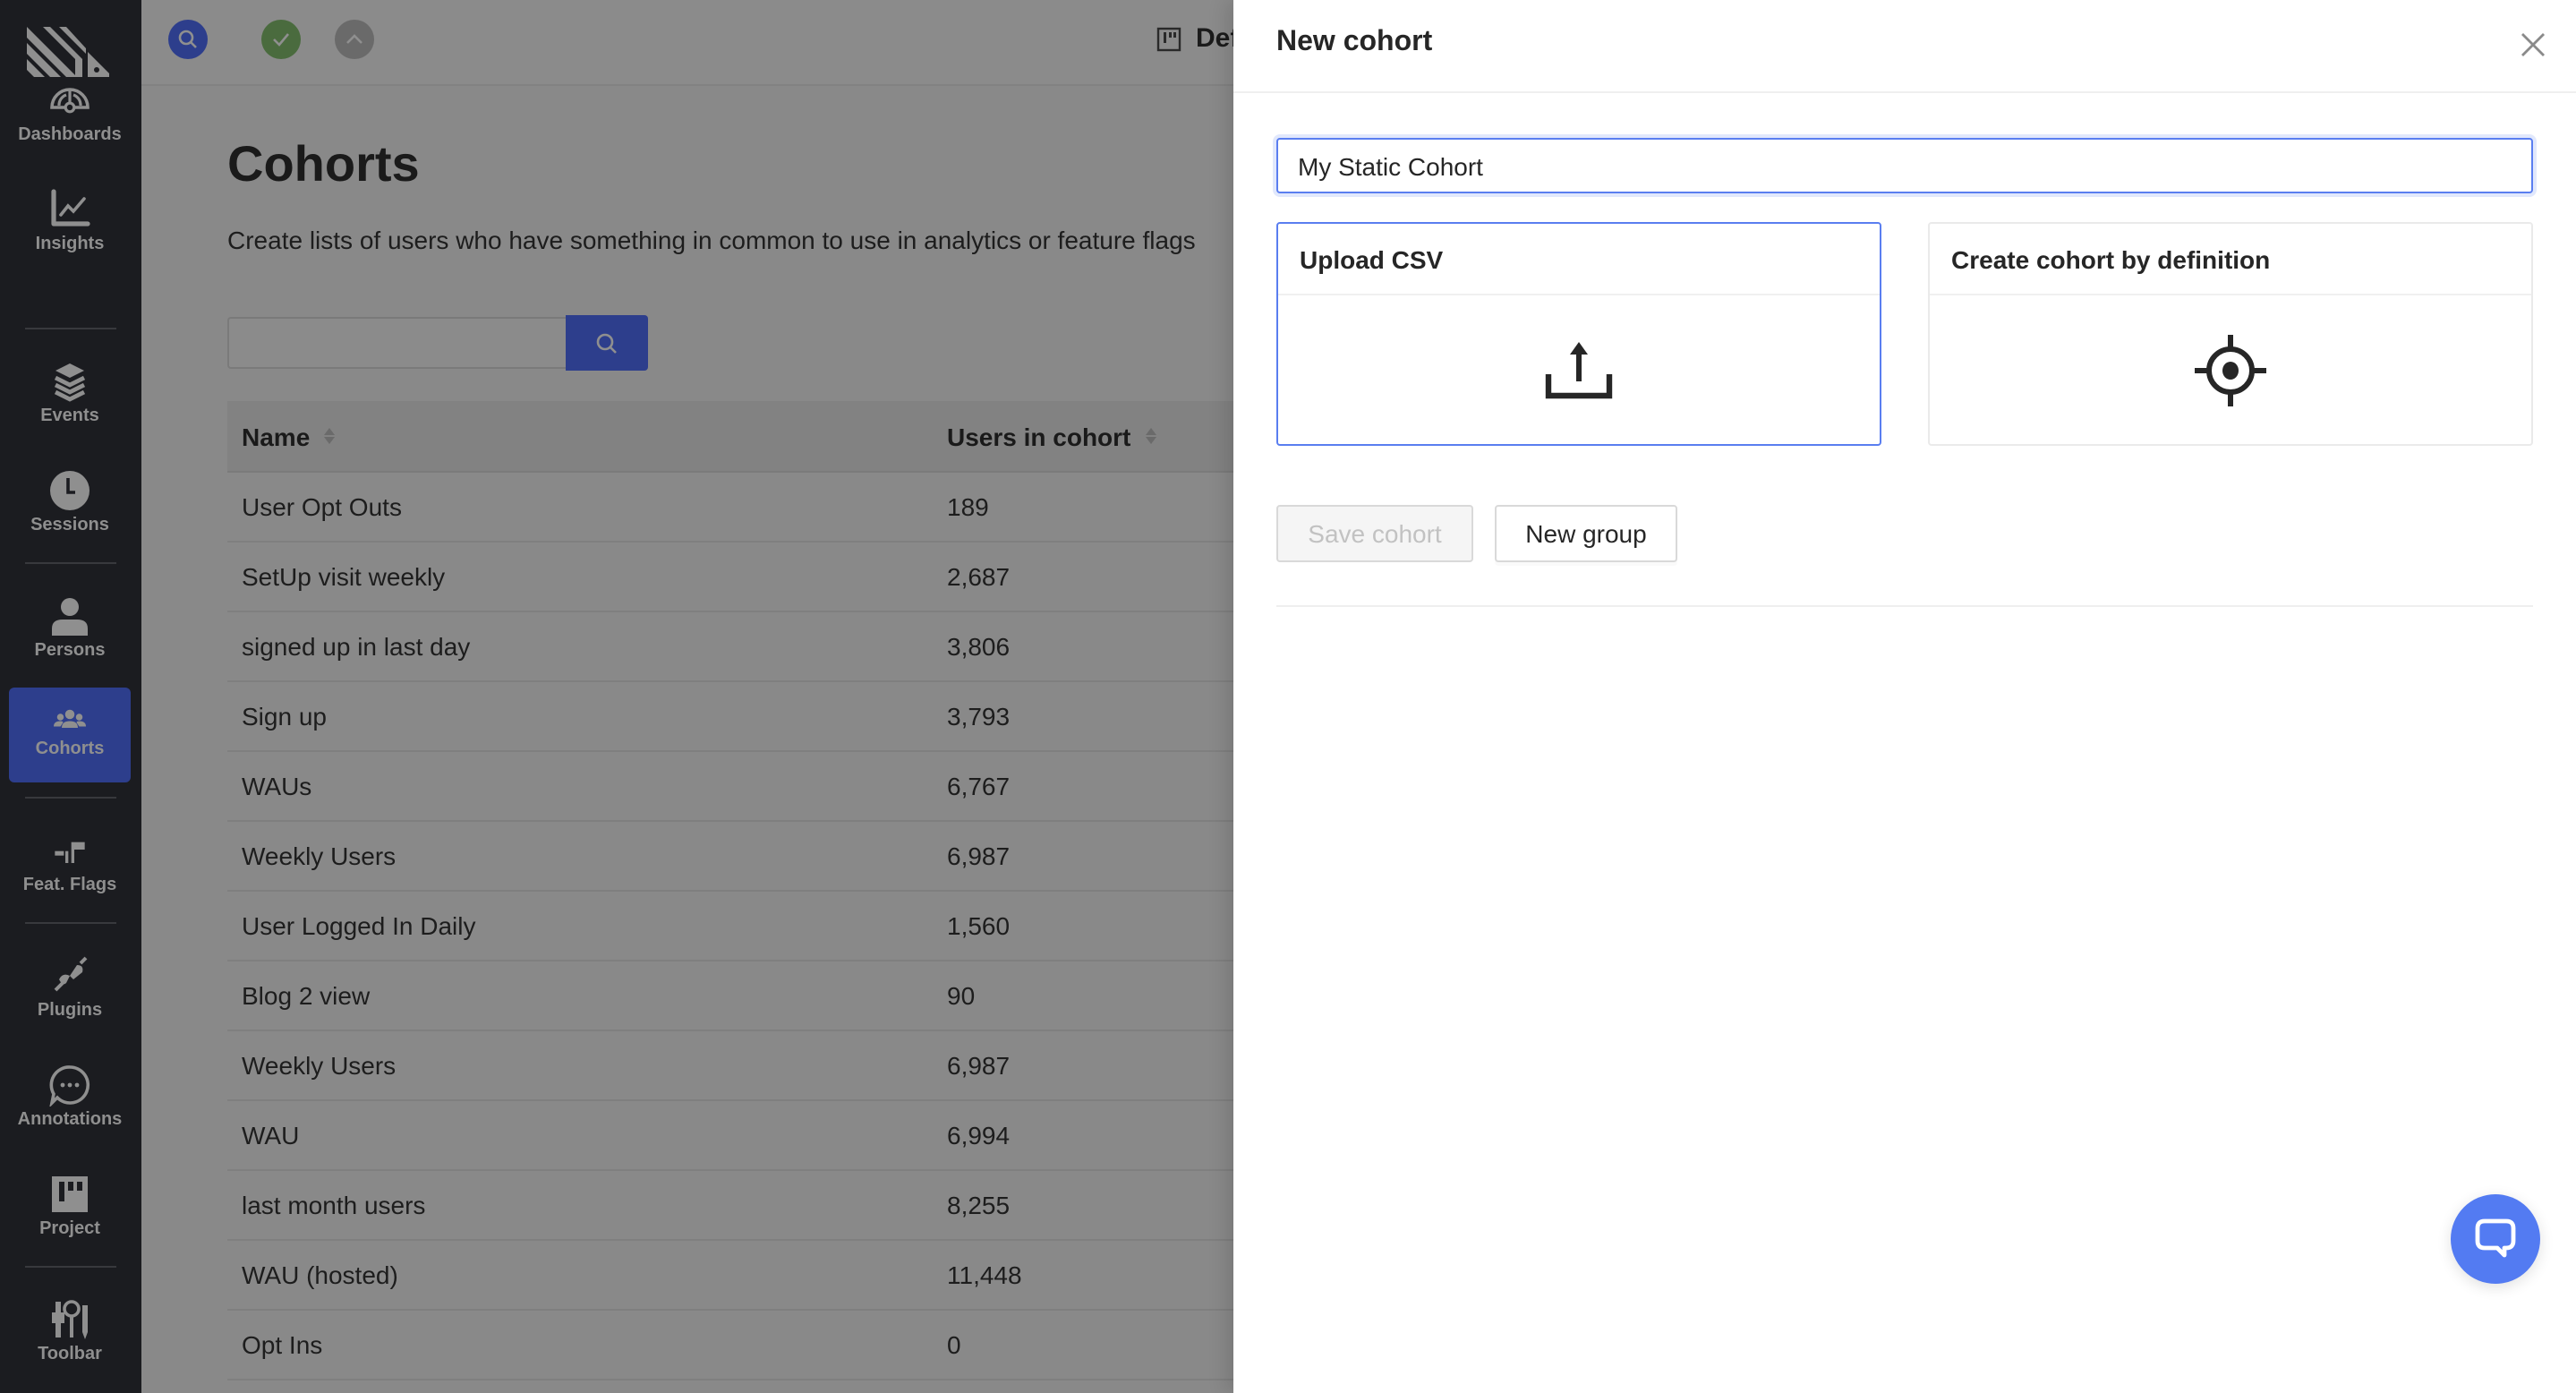 The image size is (2576, 1393). Describe the element at coordinates (979, 1205) in the screenshot. I see `cohort-user-count: 8,255` at that location.